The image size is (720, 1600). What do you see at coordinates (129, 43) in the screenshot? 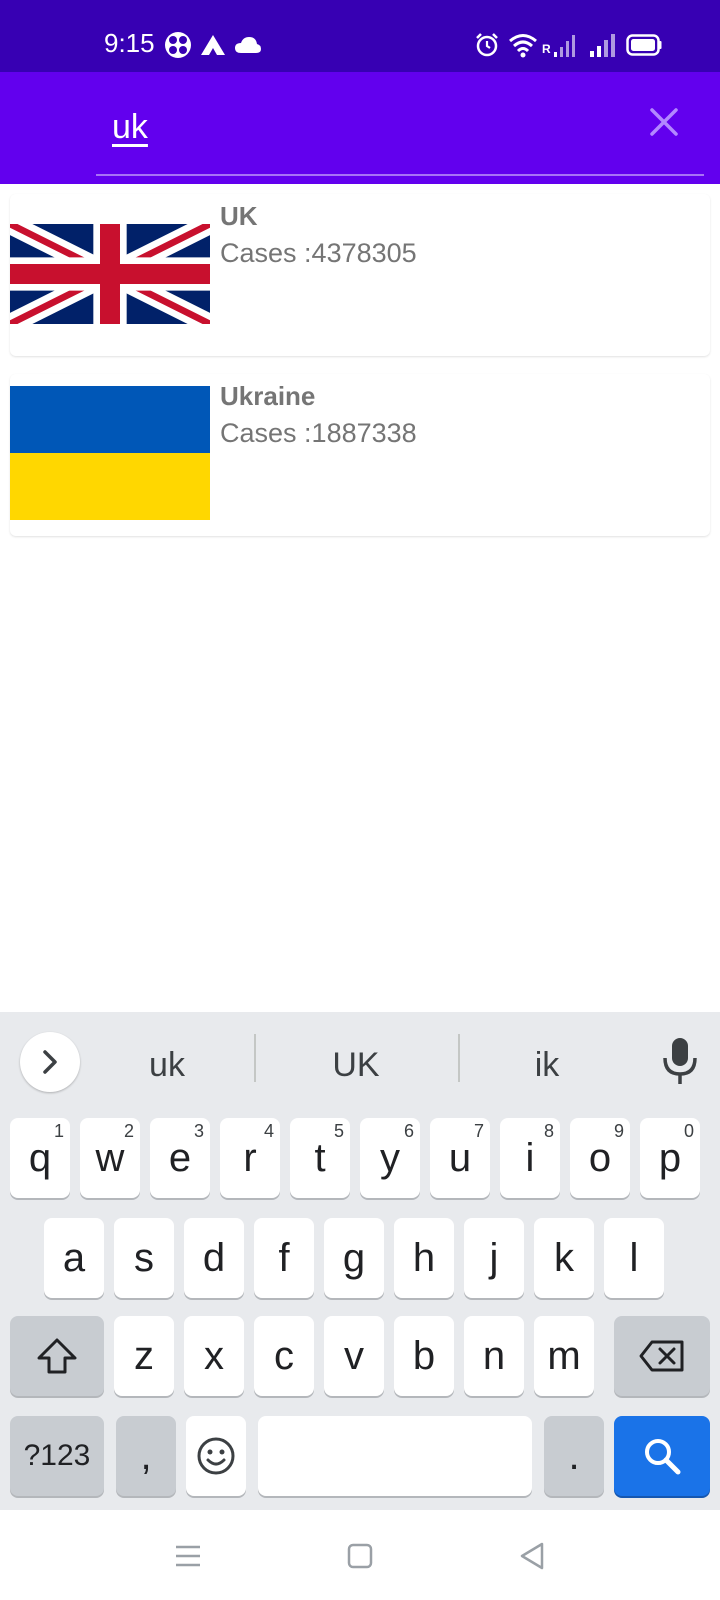
I see `status-time: 9:15` at bounding box center [129, 43].